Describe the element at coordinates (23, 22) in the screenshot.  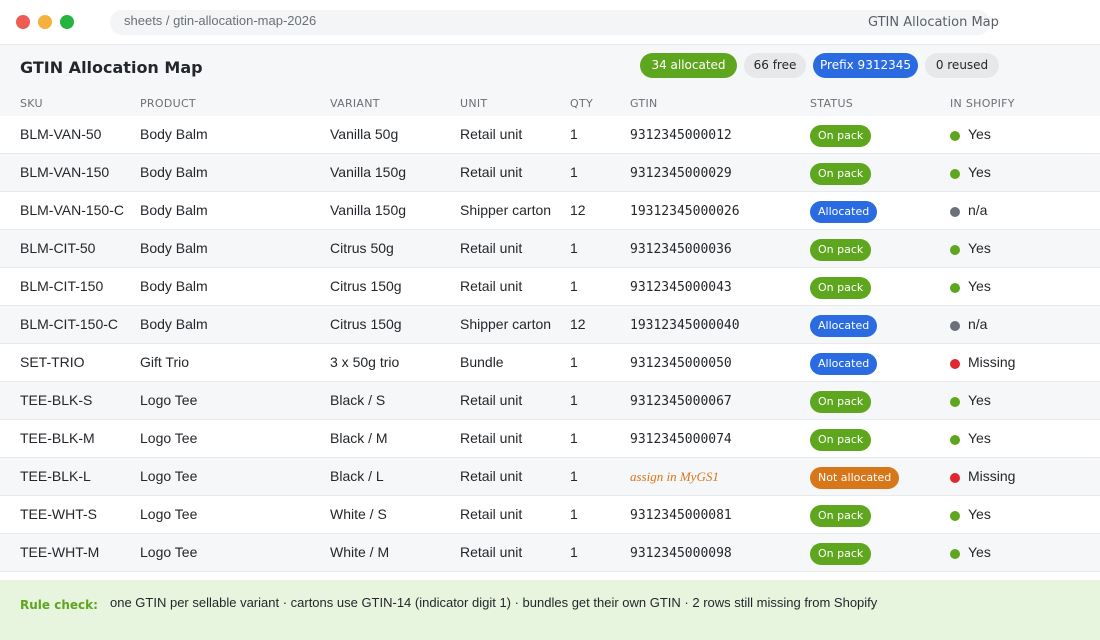
I see `close-window-button` at that location.